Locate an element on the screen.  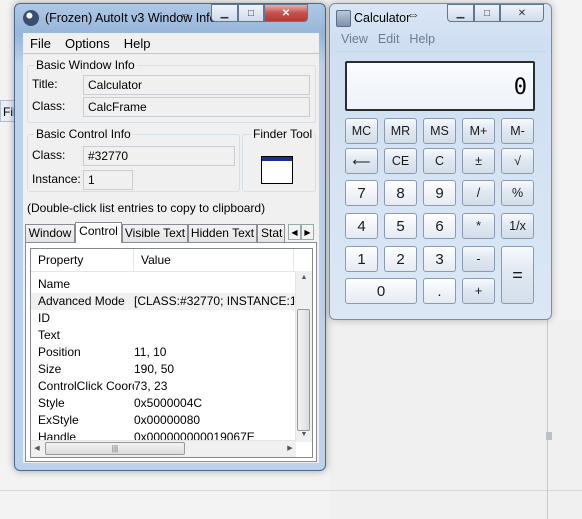
m-minus-button: M- is located at coordinates (517, 131).